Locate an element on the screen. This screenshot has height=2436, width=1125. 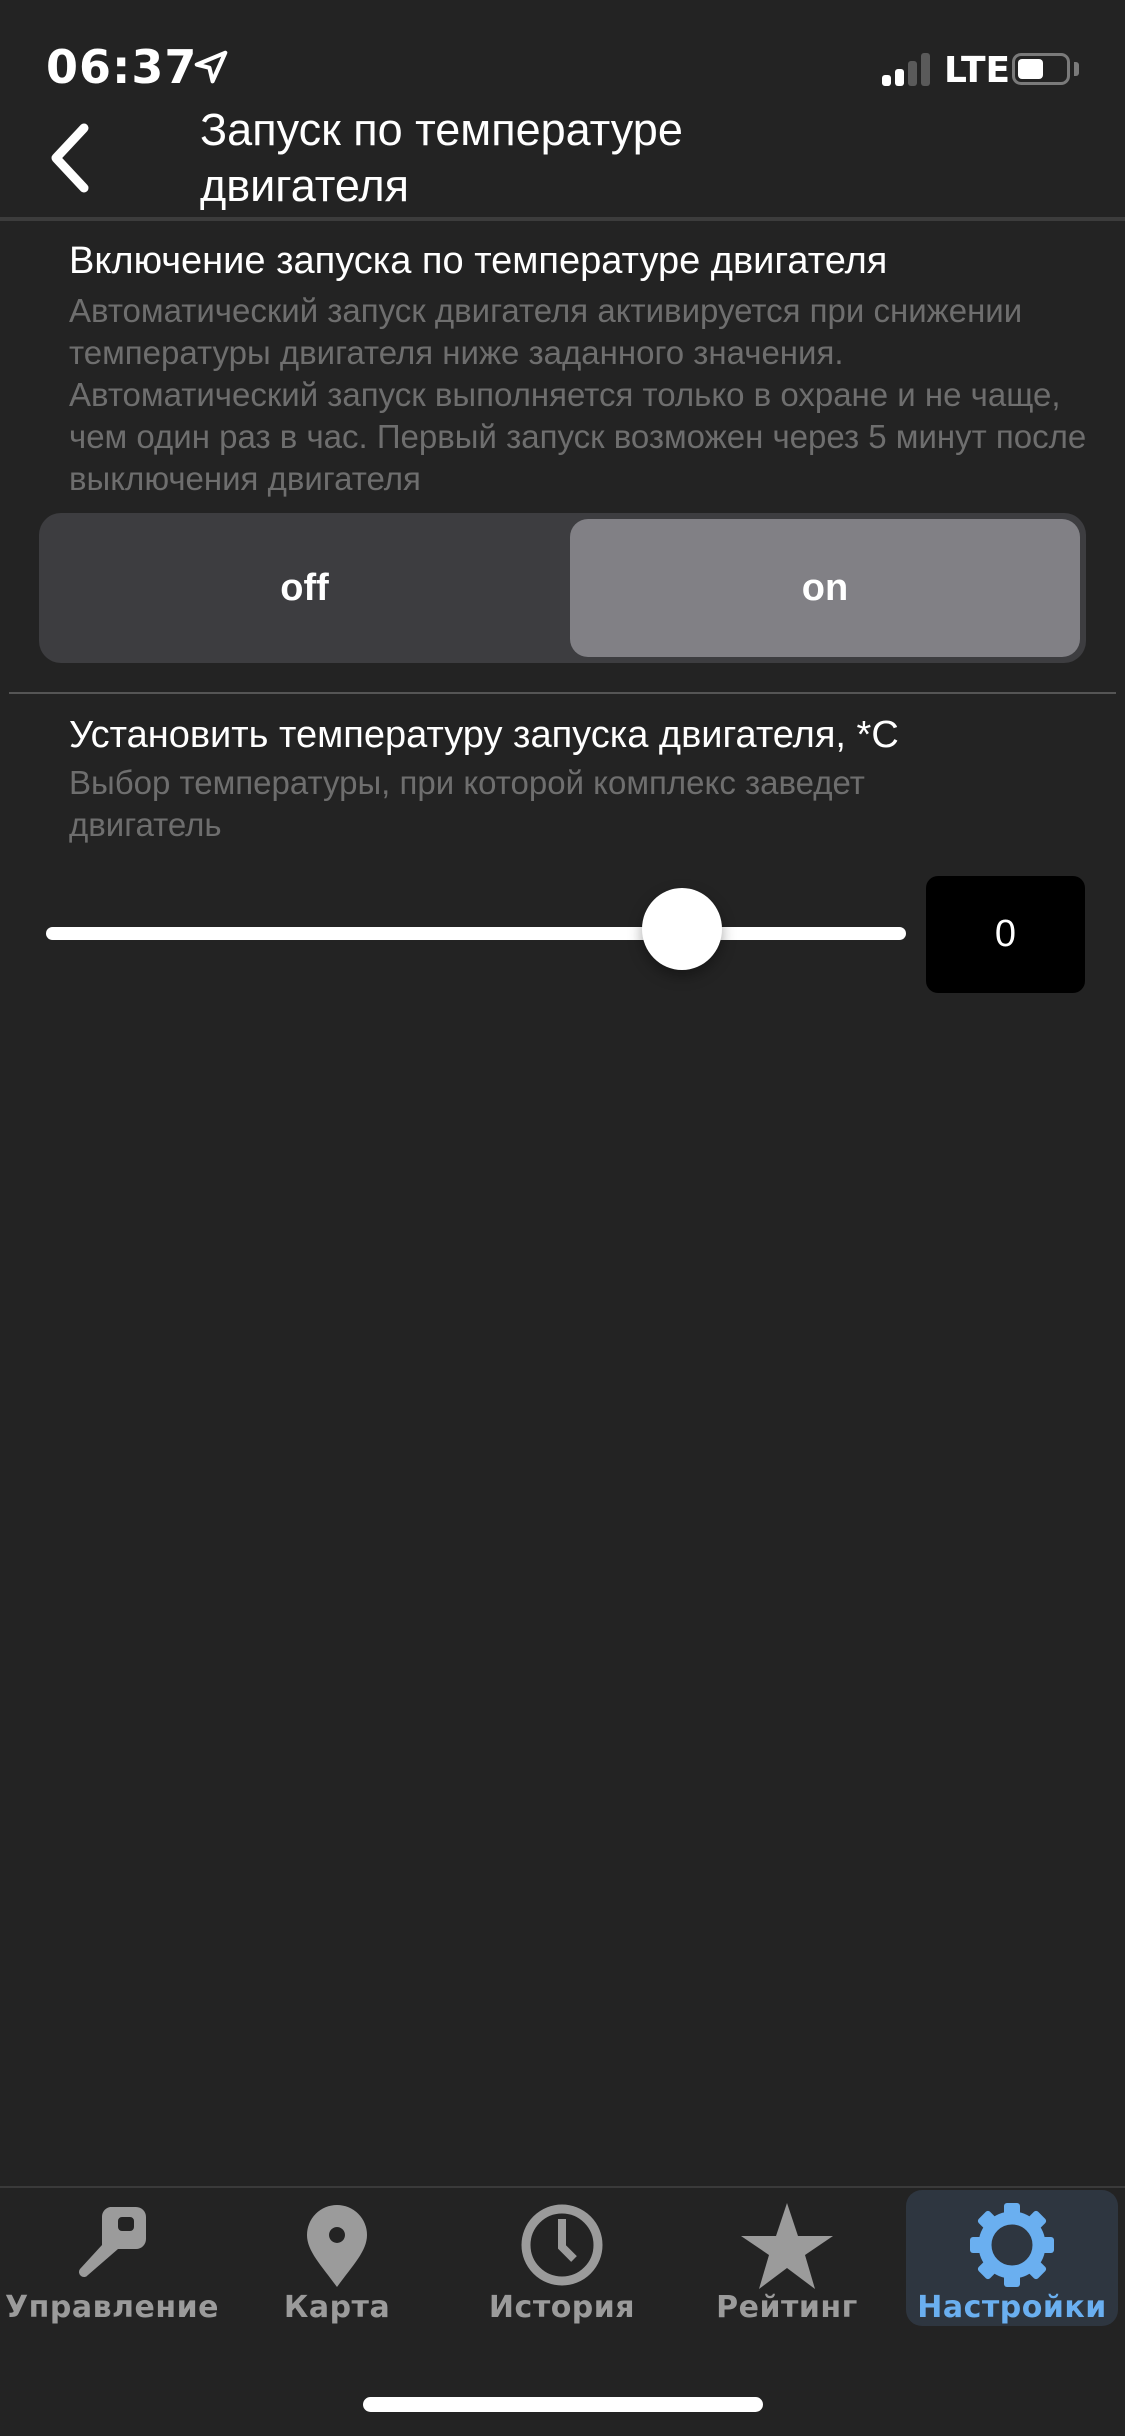
tab-control: Управление is located at coordinates (112, 2260).